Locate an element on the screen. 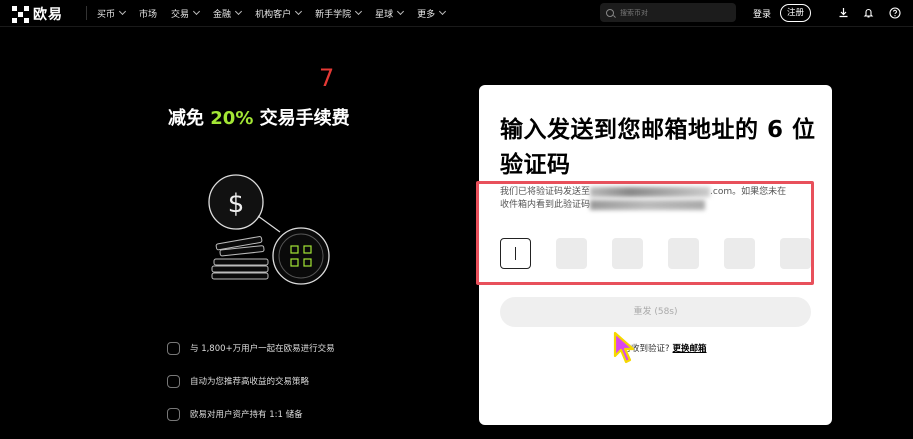 This screenshot has height=439, width=913. signup-button: 注册 is located at coordinates (796, 13).